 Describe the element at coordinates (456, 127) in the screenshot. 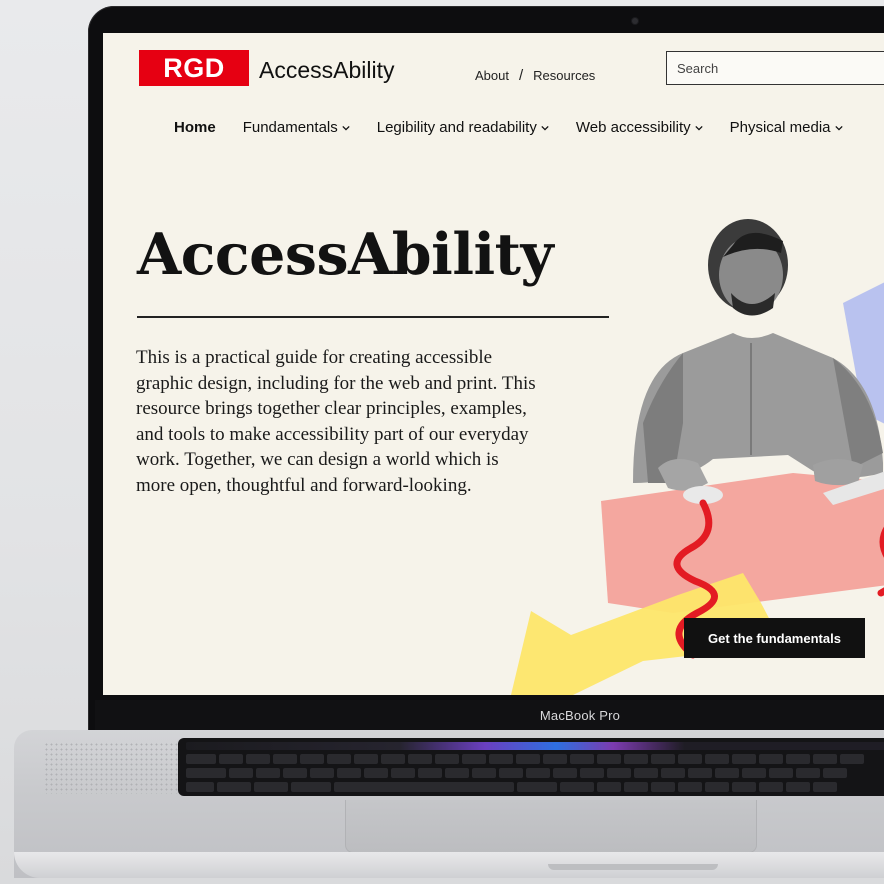

I see `nav-item-label: Legibility and readability` at that location.